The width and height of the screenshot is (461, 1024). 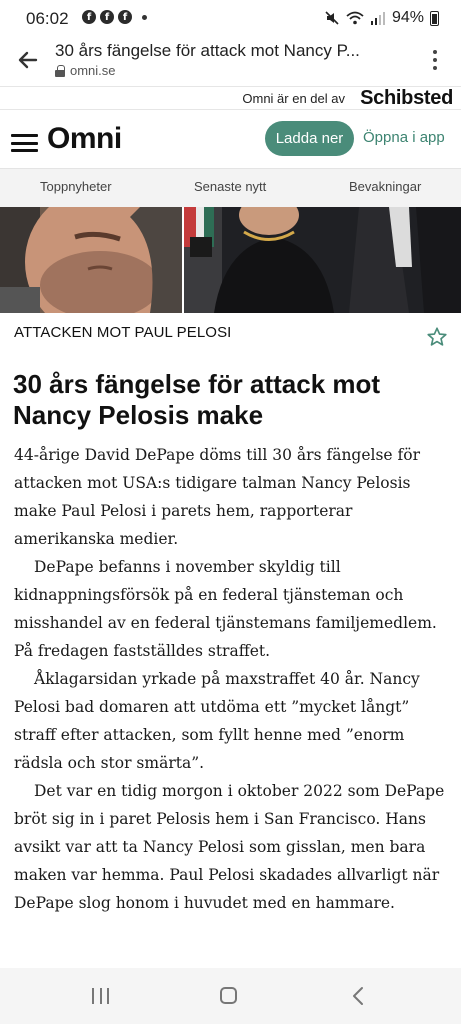 What do you see at coordinates (309, 138) in the screenshot?
I see `download-button: Ladda ner` at bounding box center [309, 138].